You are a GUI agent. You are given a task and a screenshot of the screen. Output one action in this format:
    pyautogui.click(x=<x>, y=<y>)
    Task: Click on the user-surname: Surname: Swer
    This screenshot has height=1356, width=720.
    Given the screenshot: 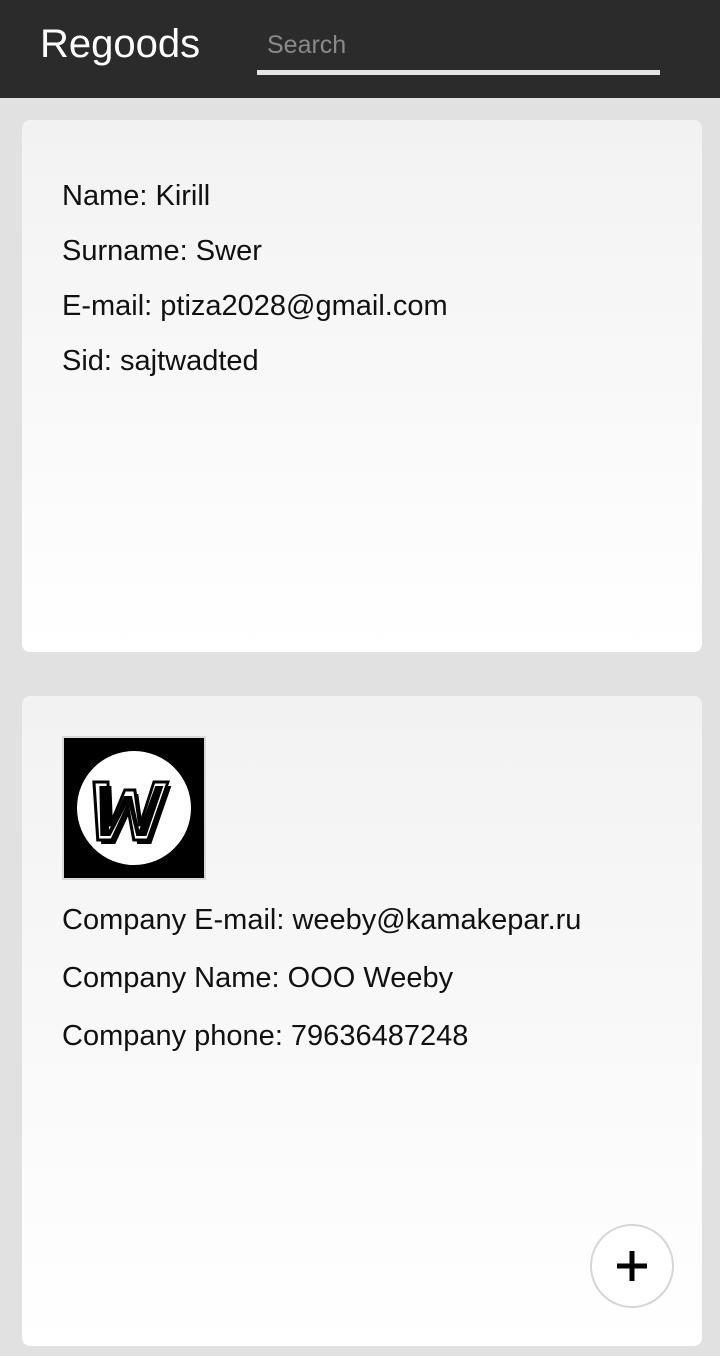 What is the action you would take?
    pyautogui.click(x=162, y=251)
    